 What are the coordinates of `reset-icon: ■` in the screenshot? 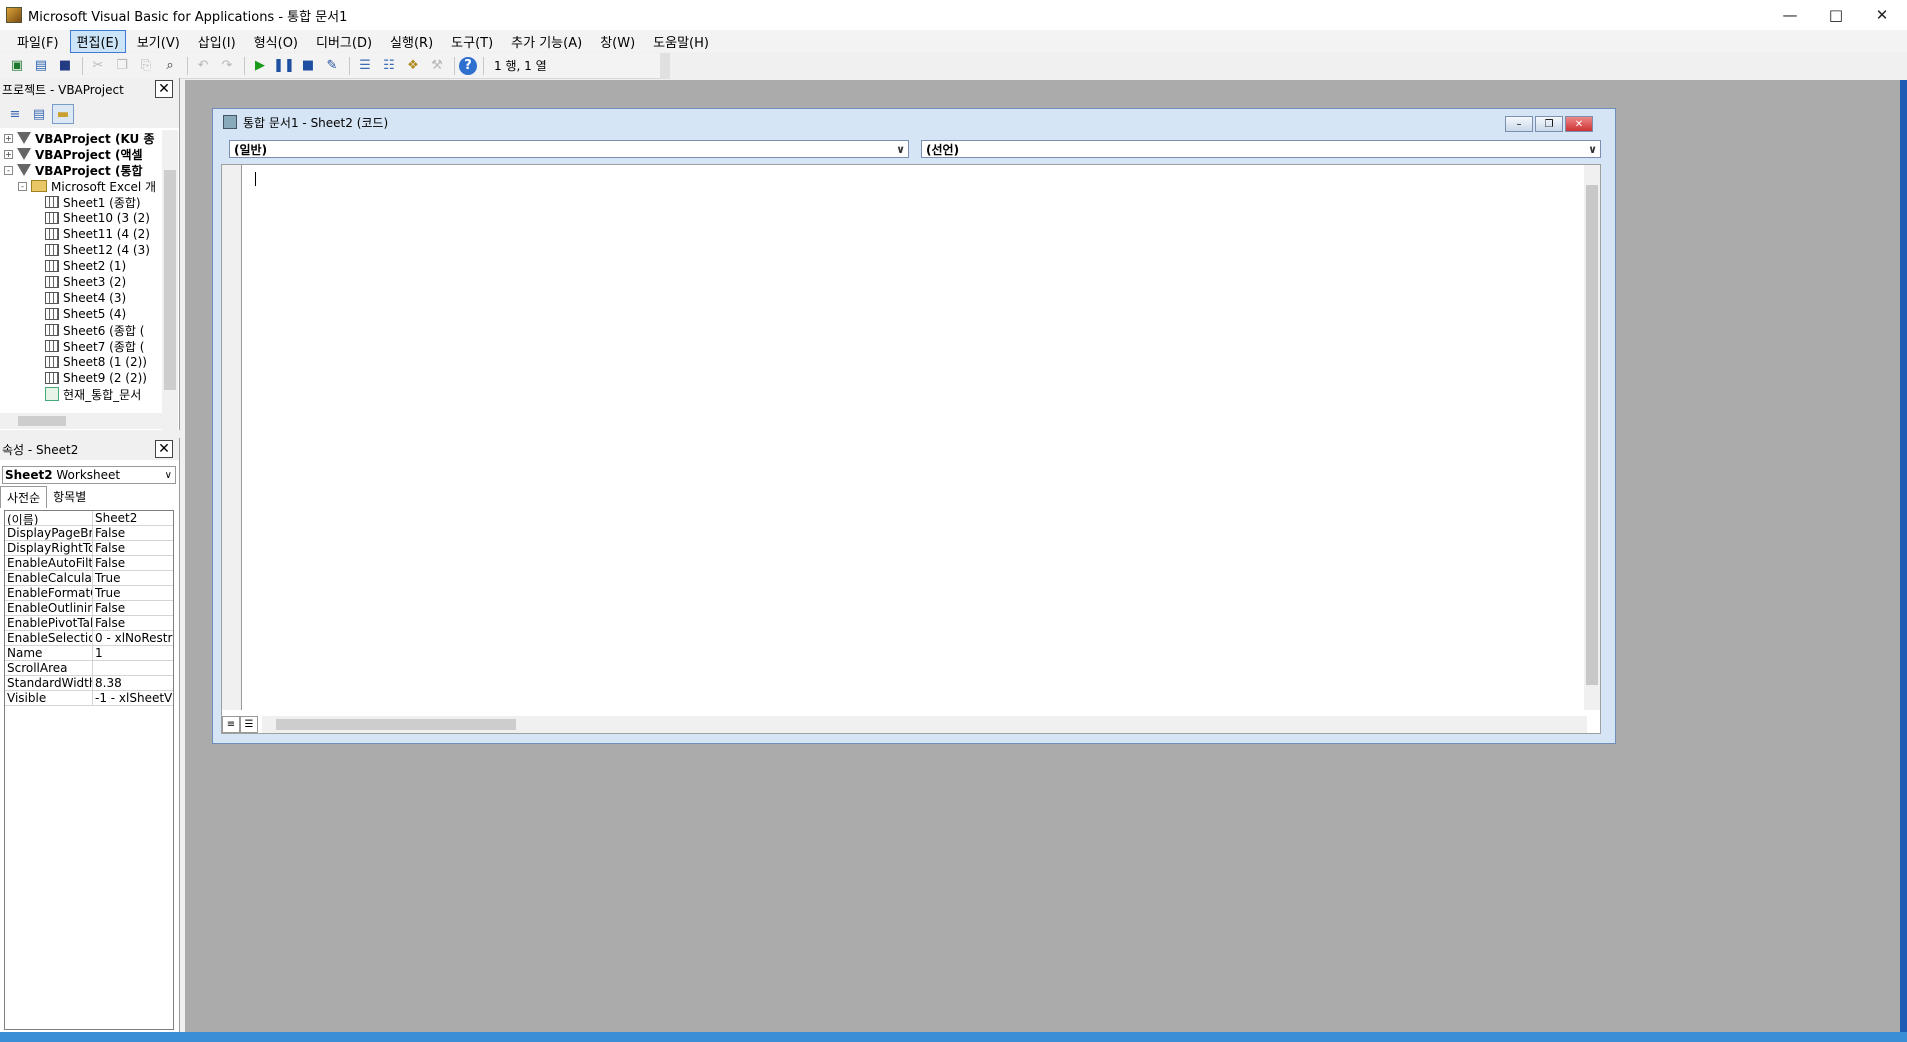 It's located at (308, 66).